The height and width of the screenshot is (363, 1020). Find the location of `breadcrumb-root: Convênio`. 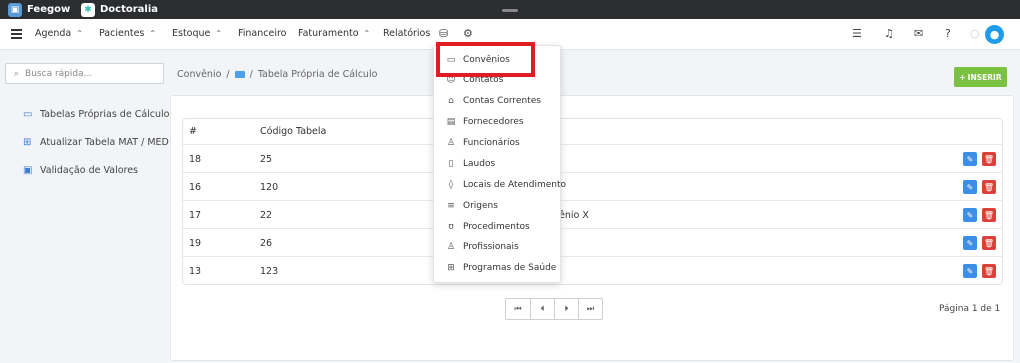

breadcrumb-root: Convênio is located at coordinates (199, 74).